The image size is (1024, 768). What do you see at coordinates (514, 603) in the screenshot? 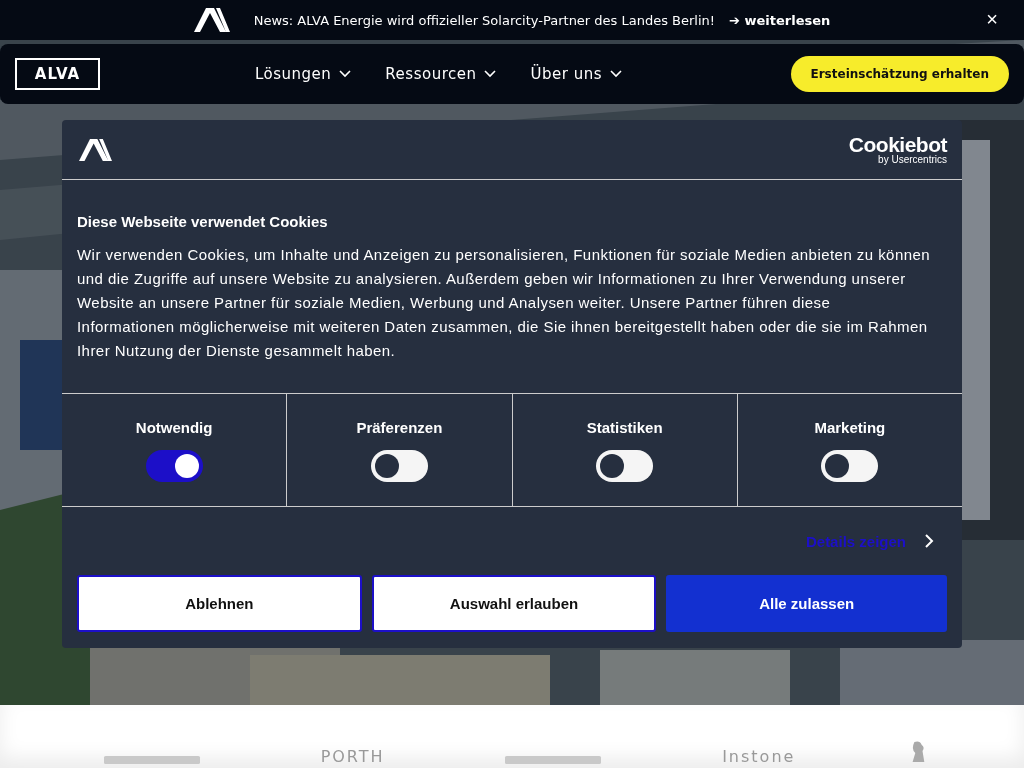
I see `consent-button: Auswahl erlauben` at bounding box center [514, 603].